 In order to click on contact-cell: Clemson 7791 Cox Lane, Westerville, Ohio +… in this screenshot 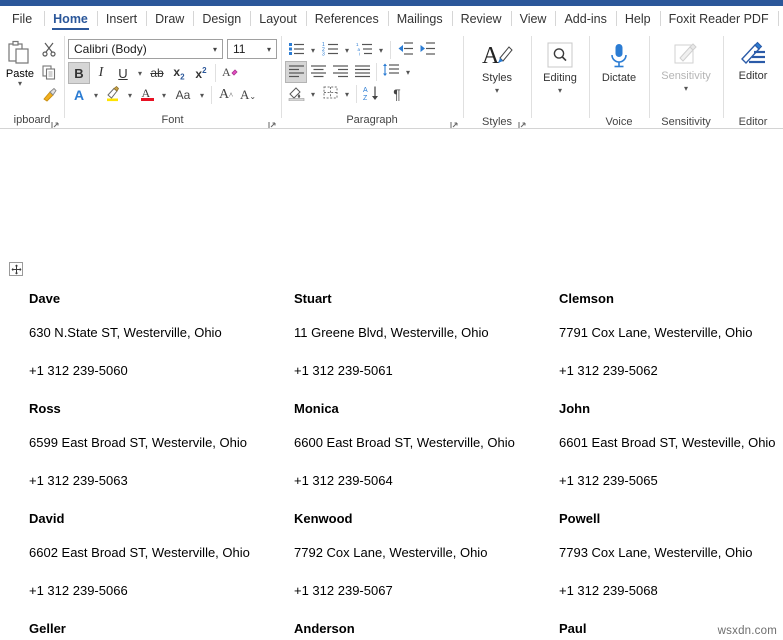, I will do `click(671, 336)`.